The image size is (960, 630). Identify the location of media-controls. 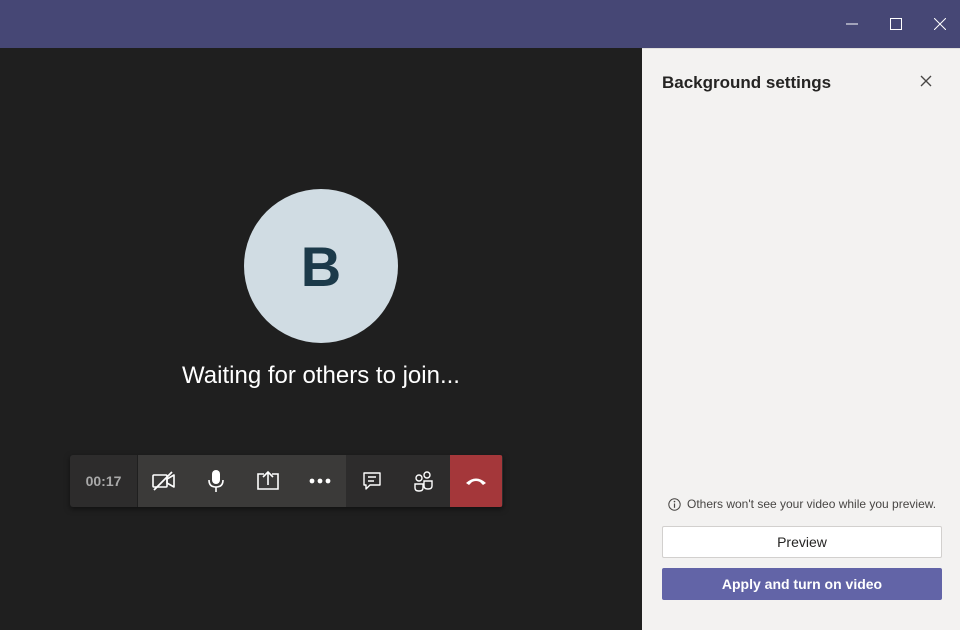
(242, 481).